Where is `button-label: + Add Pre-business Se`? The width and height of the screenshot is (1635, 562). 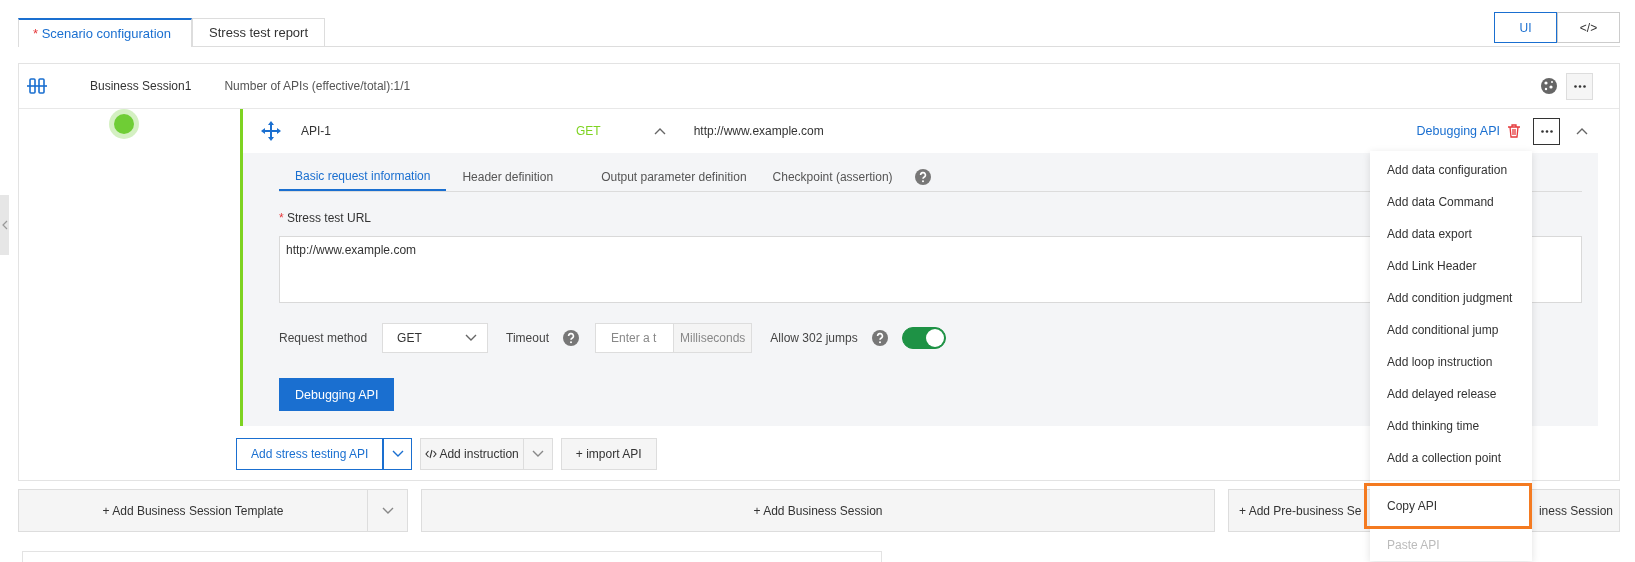 button-label: + Add Pre-business Se is located at coordinates (1300, 510).